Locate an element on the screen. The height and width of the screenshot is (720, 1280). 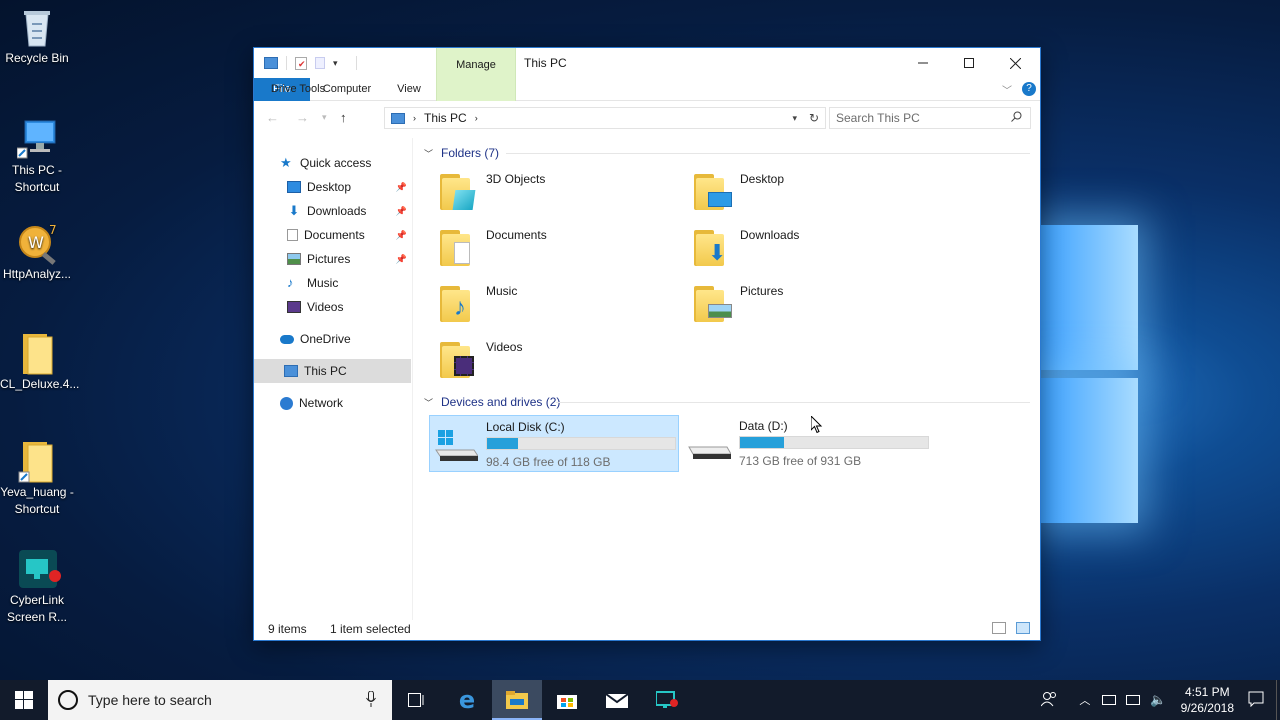
clock-date: 9/26/2018 is located at coordinates (1207, 708).